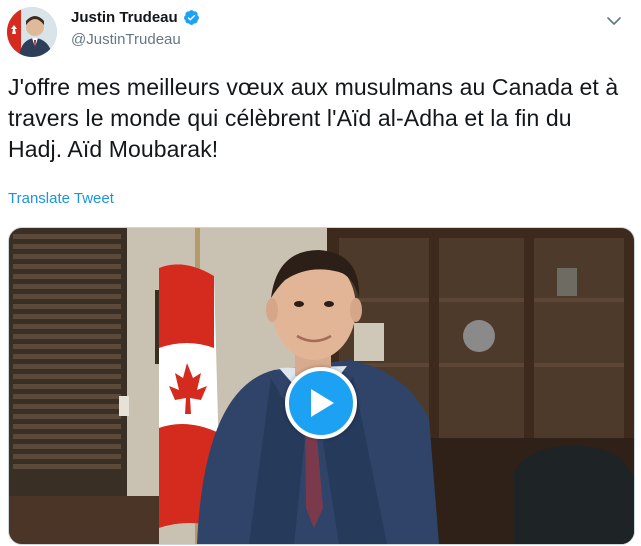 The width and height of the screenshot is (641, 546). I want to click on avatar-image, so click(32, 32).